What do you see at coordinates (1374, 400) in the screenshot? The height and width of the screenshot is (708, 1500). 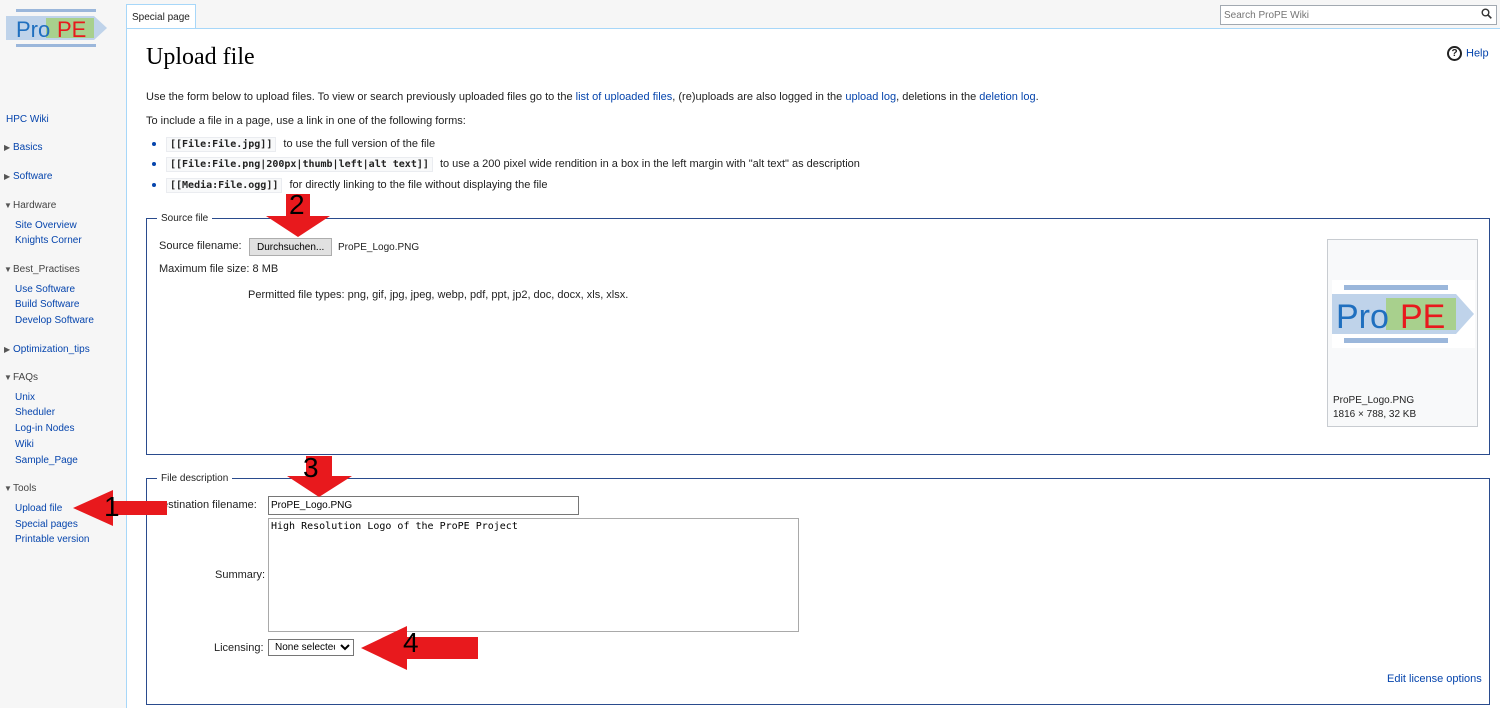 I see `thumb-filename: ProPE_Logo.PNG` at bounding box center [1374, 400].